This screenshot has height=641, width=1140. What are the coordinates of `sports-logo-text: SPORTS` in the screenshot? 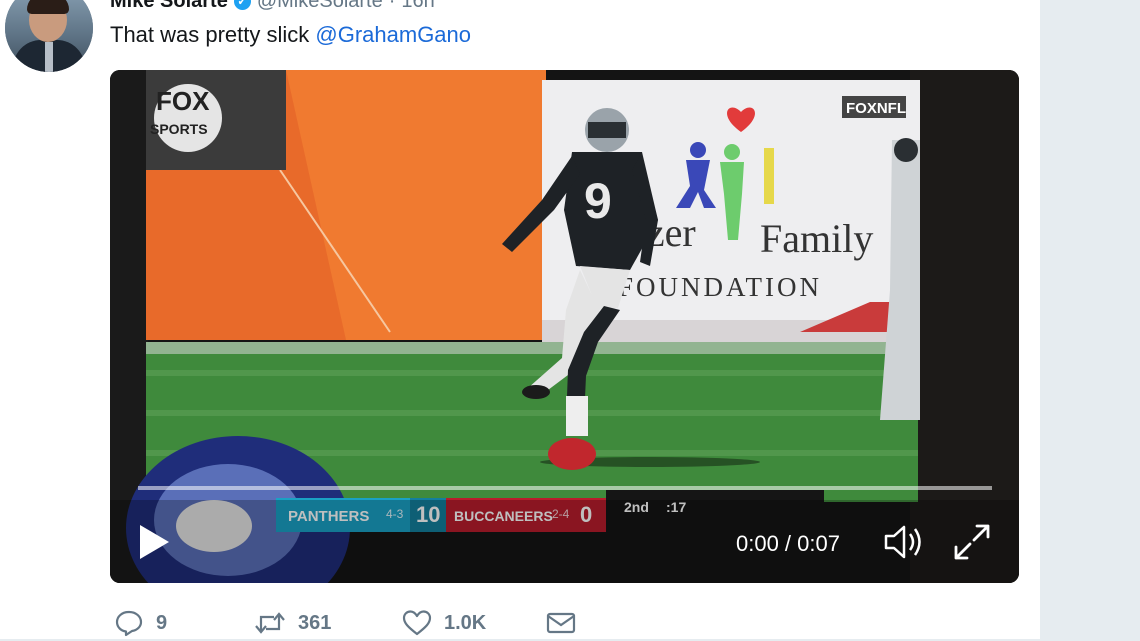 It's located at (179, 129).